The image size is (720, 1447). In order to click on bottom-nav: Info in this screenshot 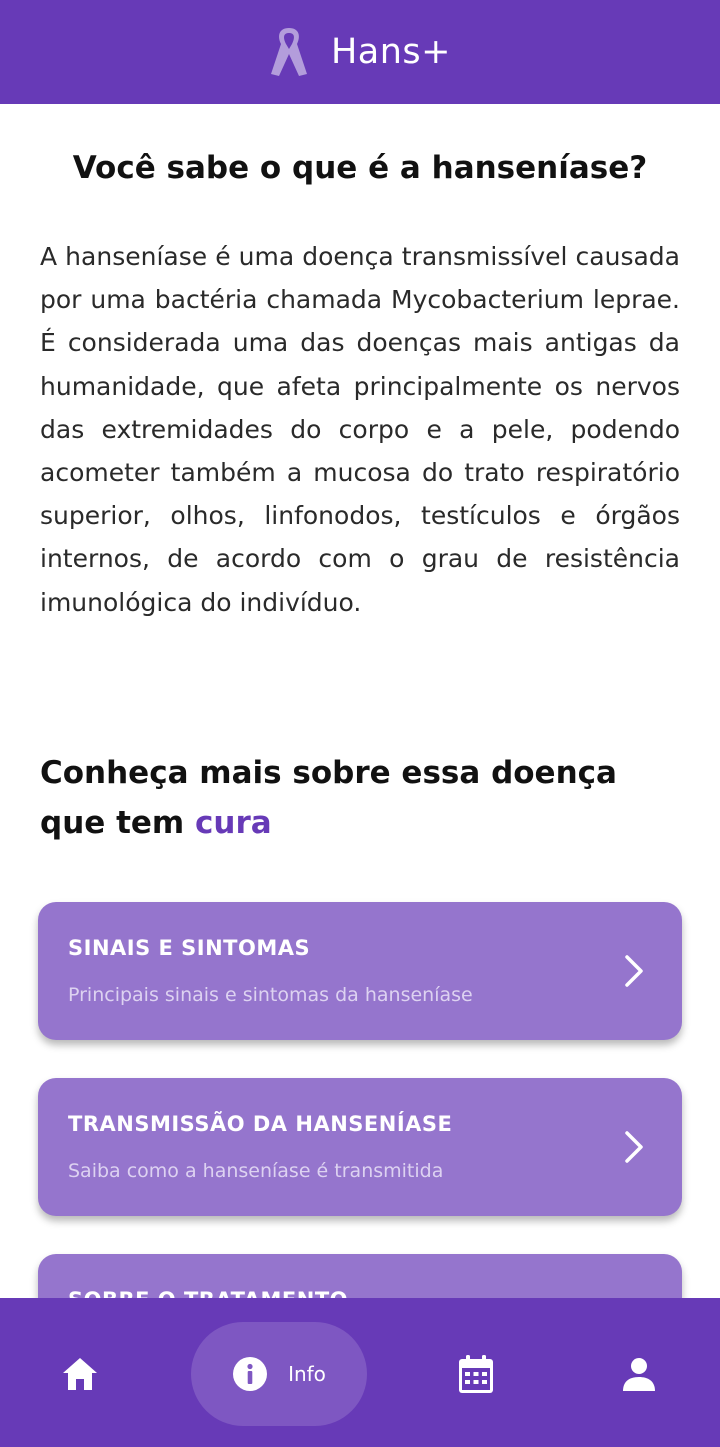, I will do `click(360, 1372)`.